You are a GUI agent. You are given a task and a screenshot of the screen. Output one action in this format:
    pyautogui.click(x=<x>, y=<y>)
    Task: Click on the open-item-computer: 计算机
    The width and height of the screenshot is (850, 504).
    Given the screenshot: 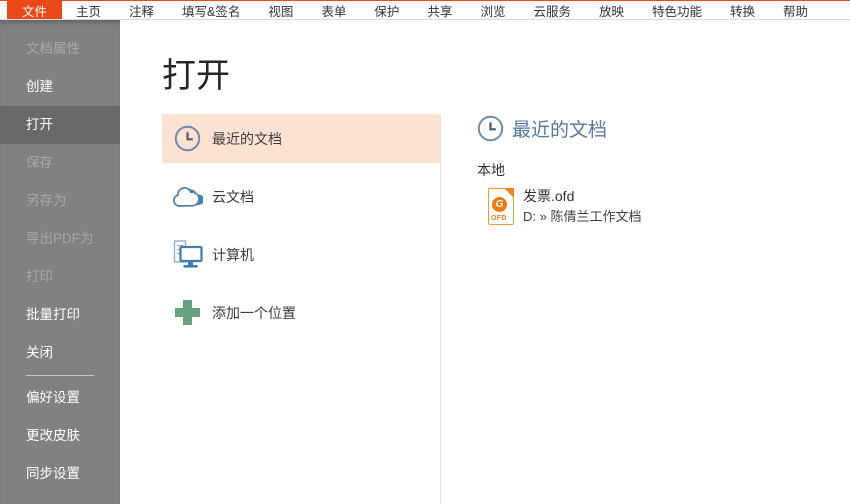 What is the action you would take?
    pyautogui.click(x=301, y=254)
    